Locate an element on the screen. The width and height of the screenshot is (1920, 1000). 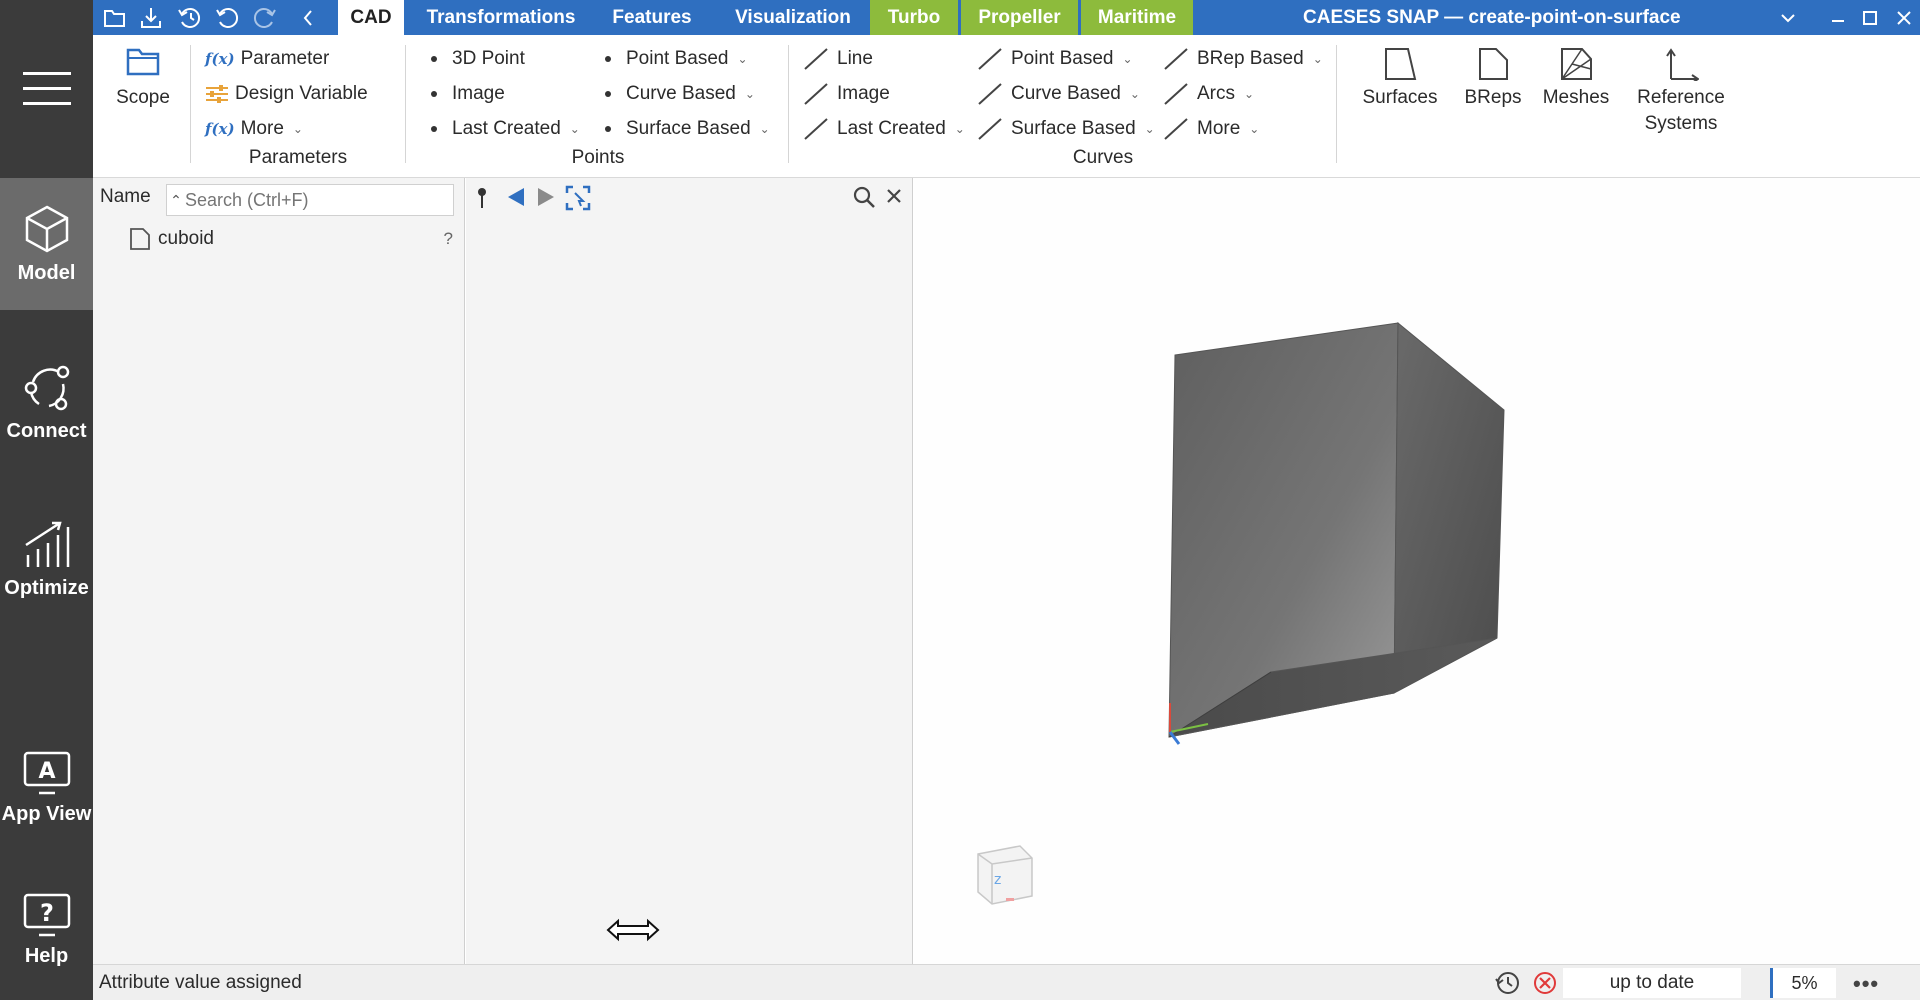
sidebar-item-app-view: A App View is located at coordinates (46, 788).